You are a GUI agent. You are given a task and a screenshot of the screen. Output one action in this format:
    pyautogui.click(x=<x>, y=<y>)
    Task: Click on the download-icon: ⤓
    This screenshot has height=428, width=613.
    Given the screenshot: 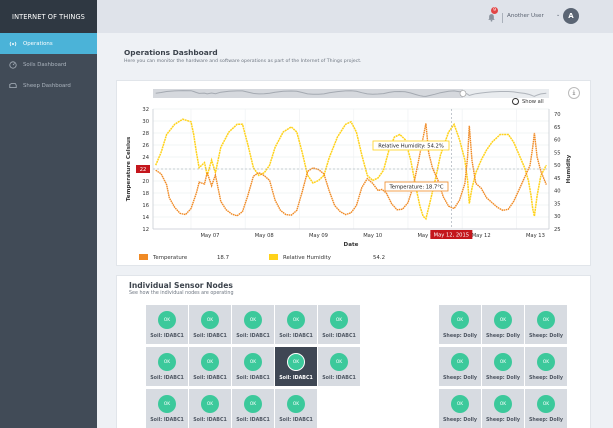 What is the action you would take?
    pyautogui.click(x=574, y=93)
    